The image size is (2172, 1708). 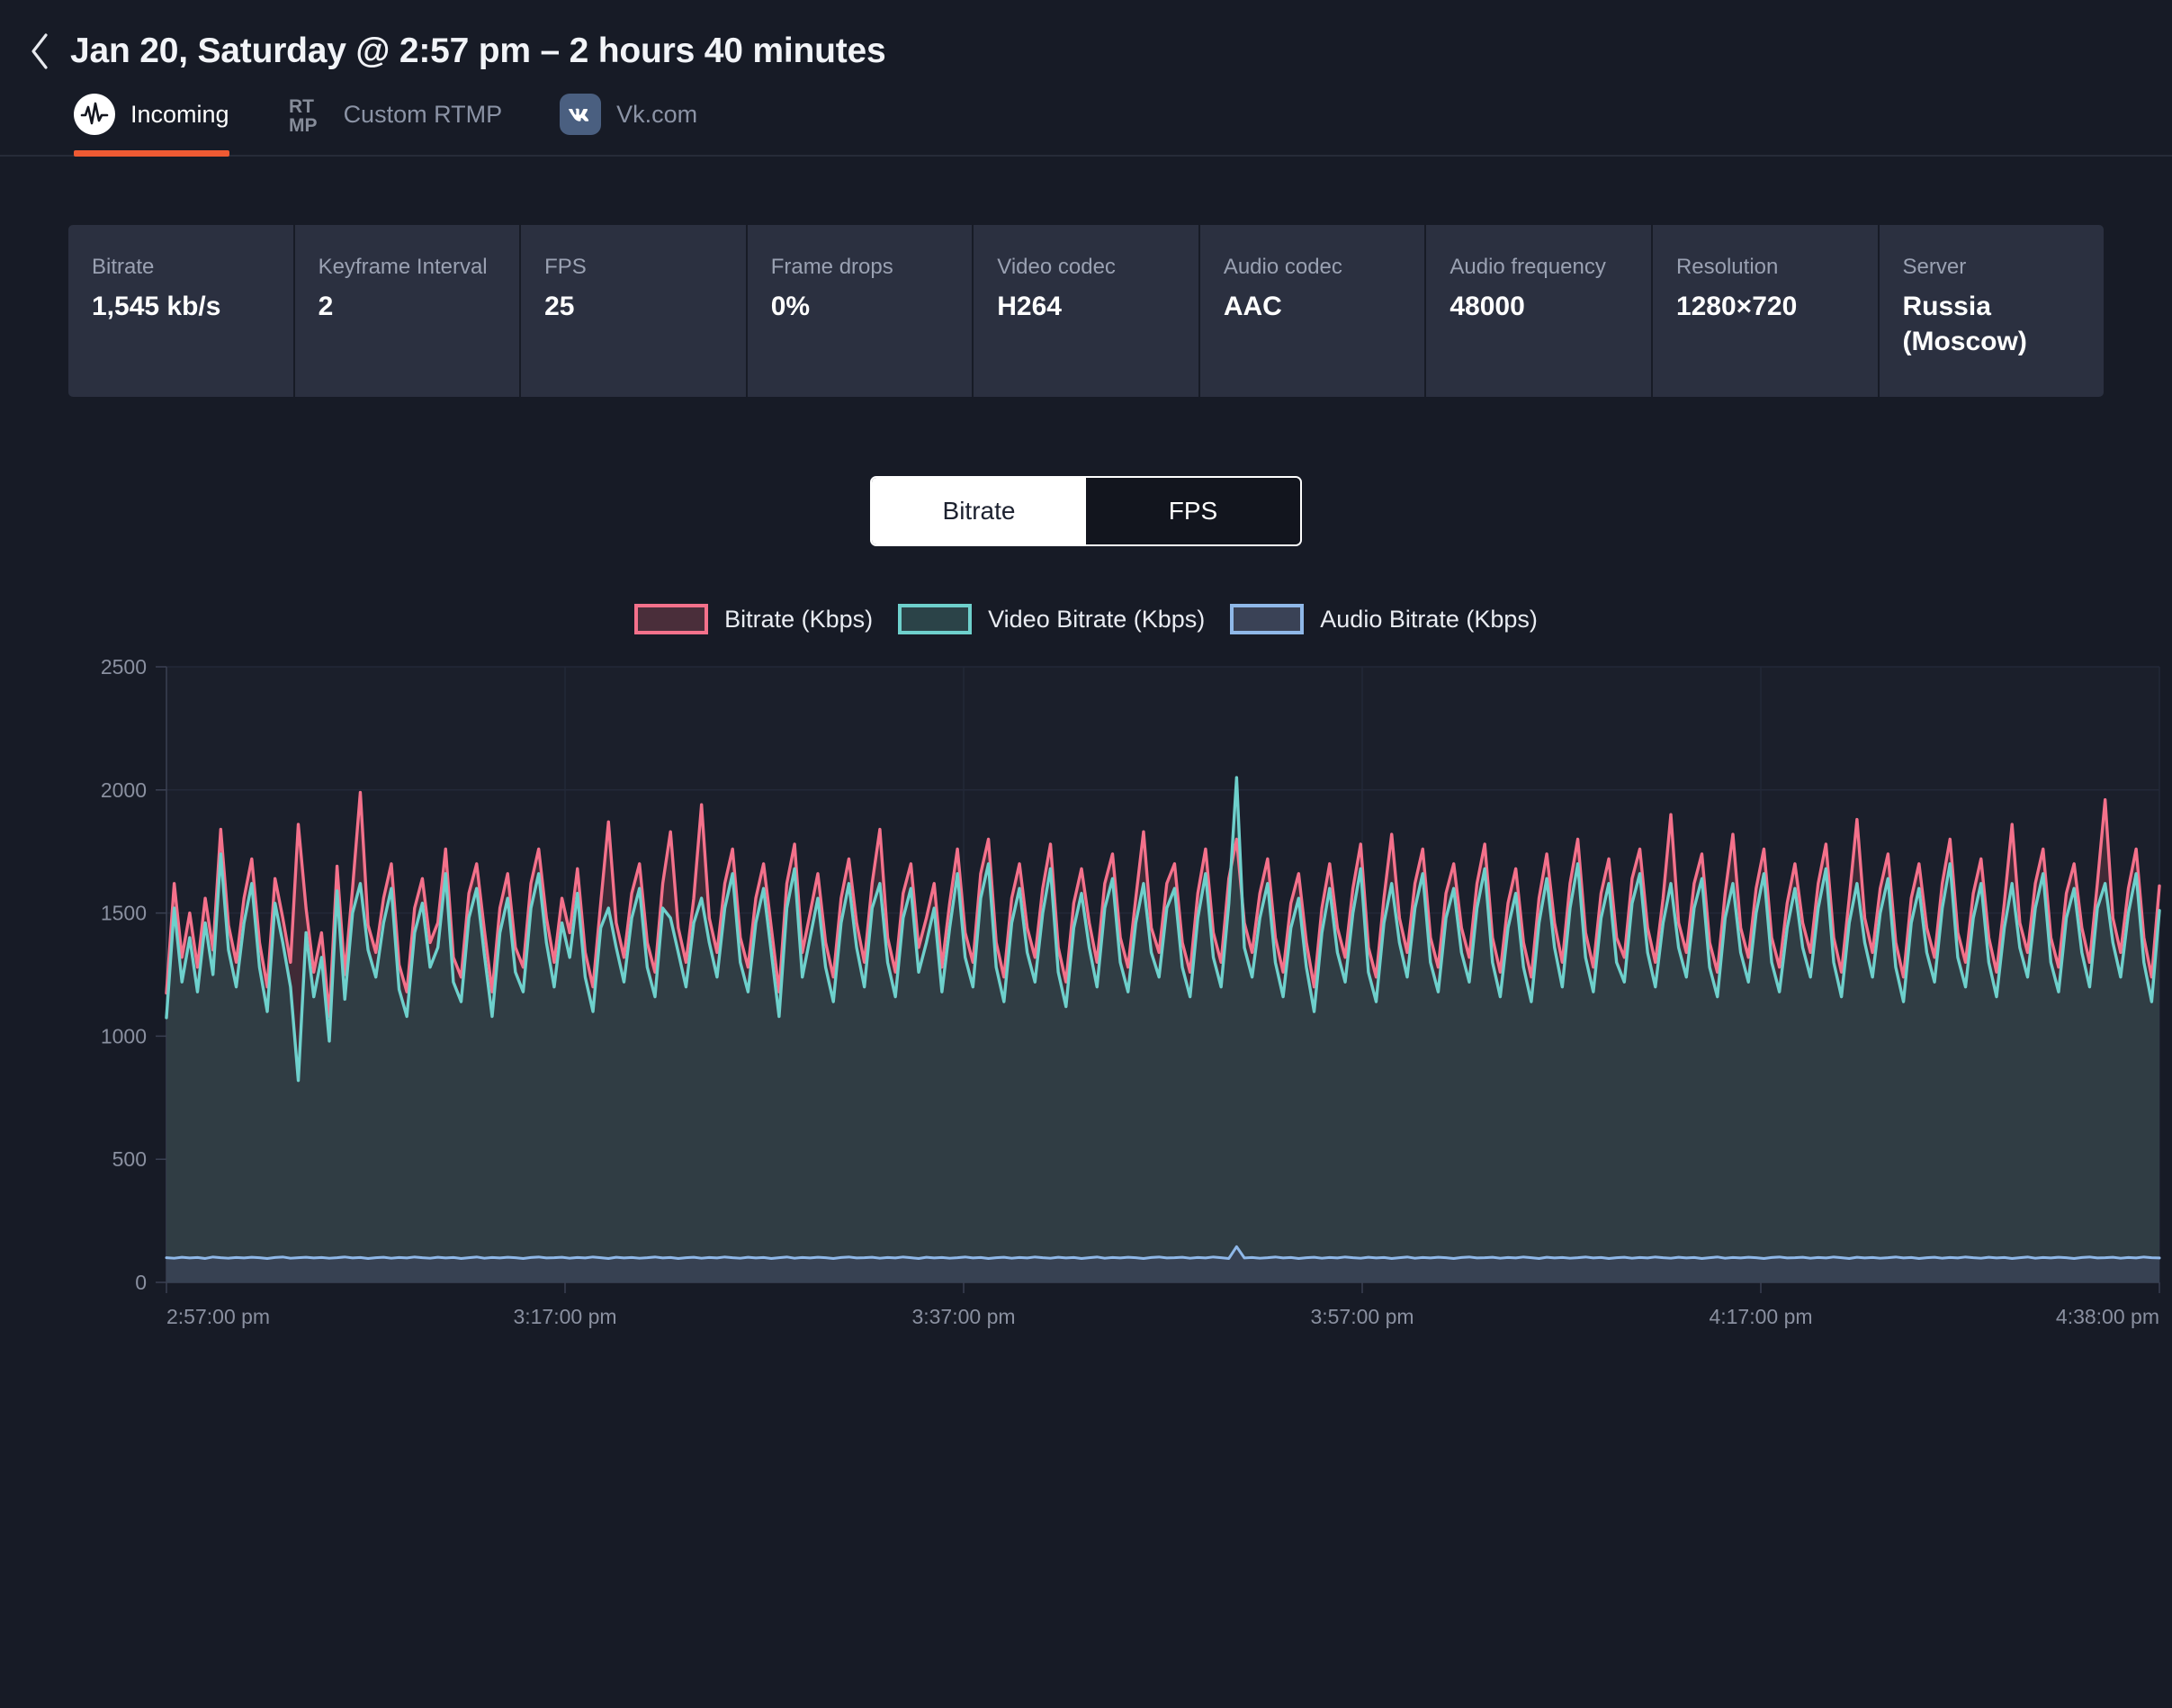 I want to click on stat-card-audio-frequency: Audio frequency 48000, so click(x=1540, y=311).